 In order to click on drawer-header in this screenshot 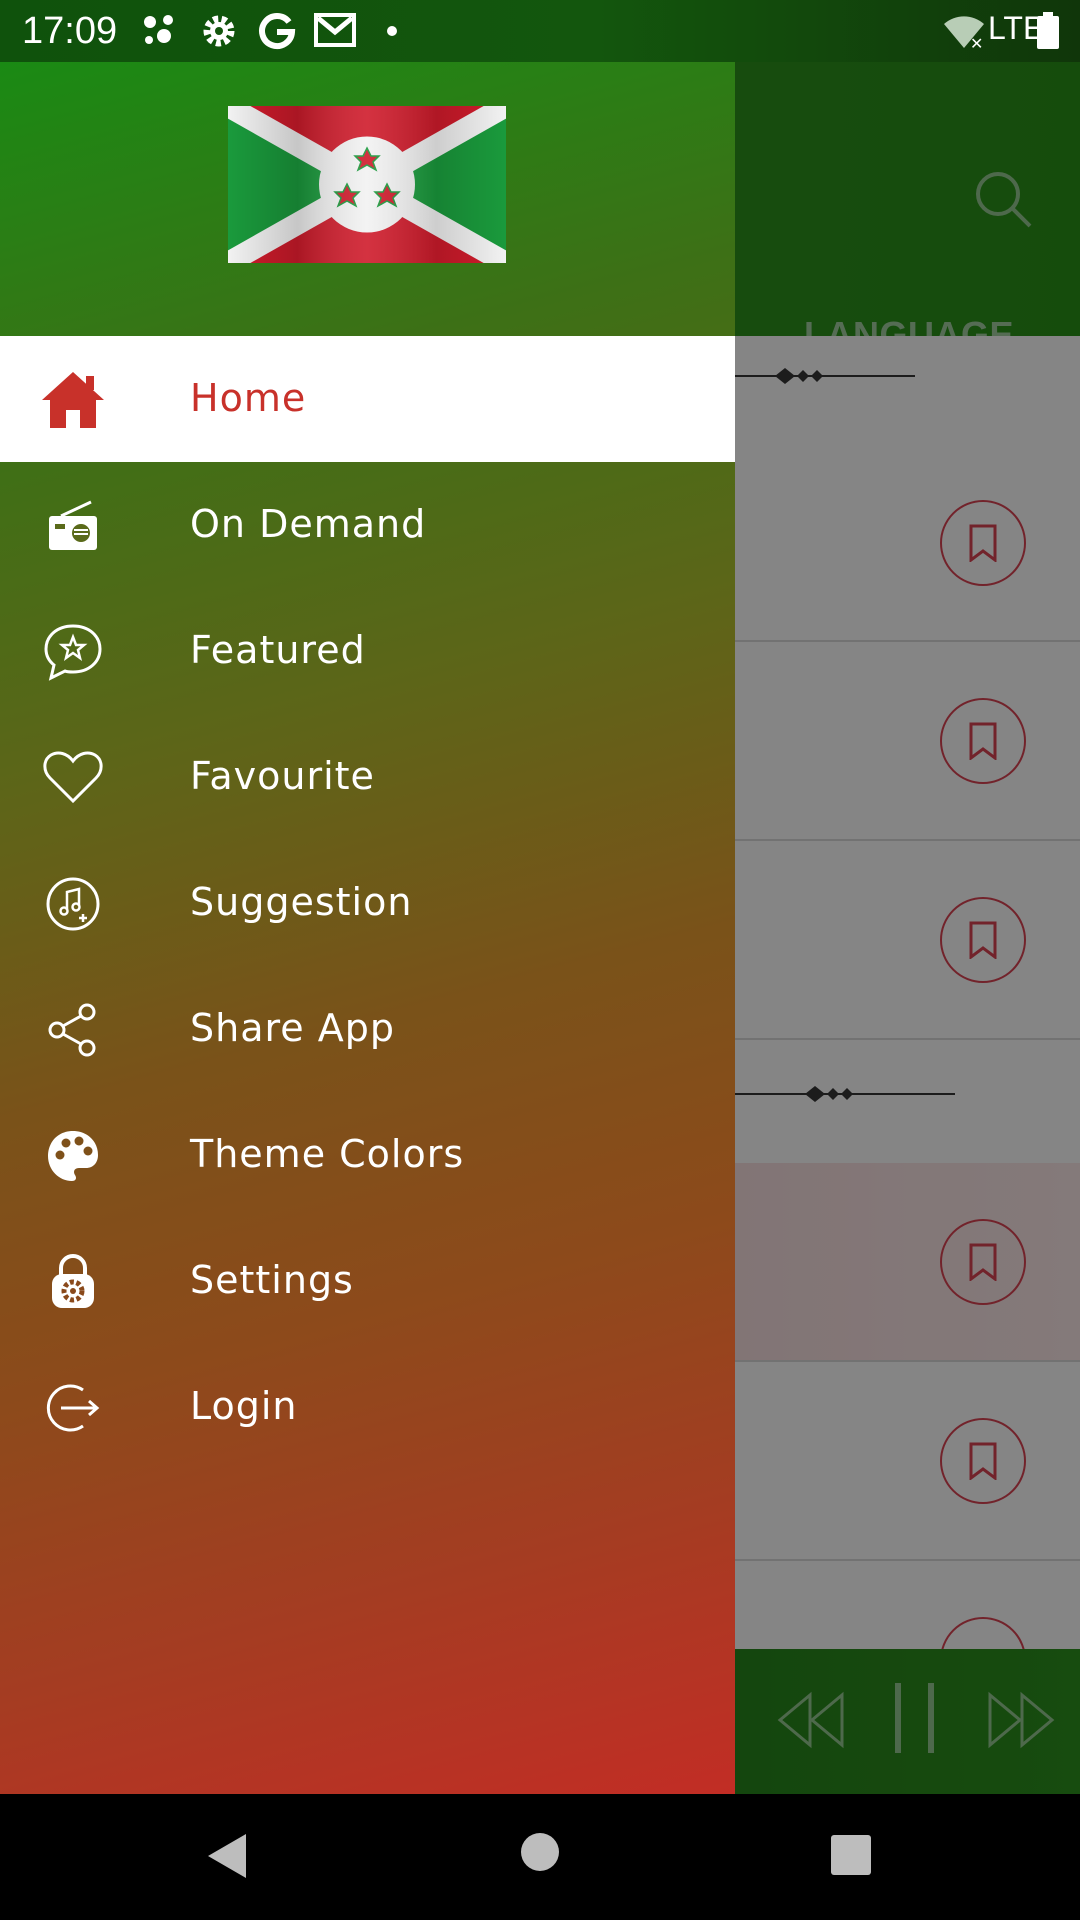, I will do `click(367, 199)`.